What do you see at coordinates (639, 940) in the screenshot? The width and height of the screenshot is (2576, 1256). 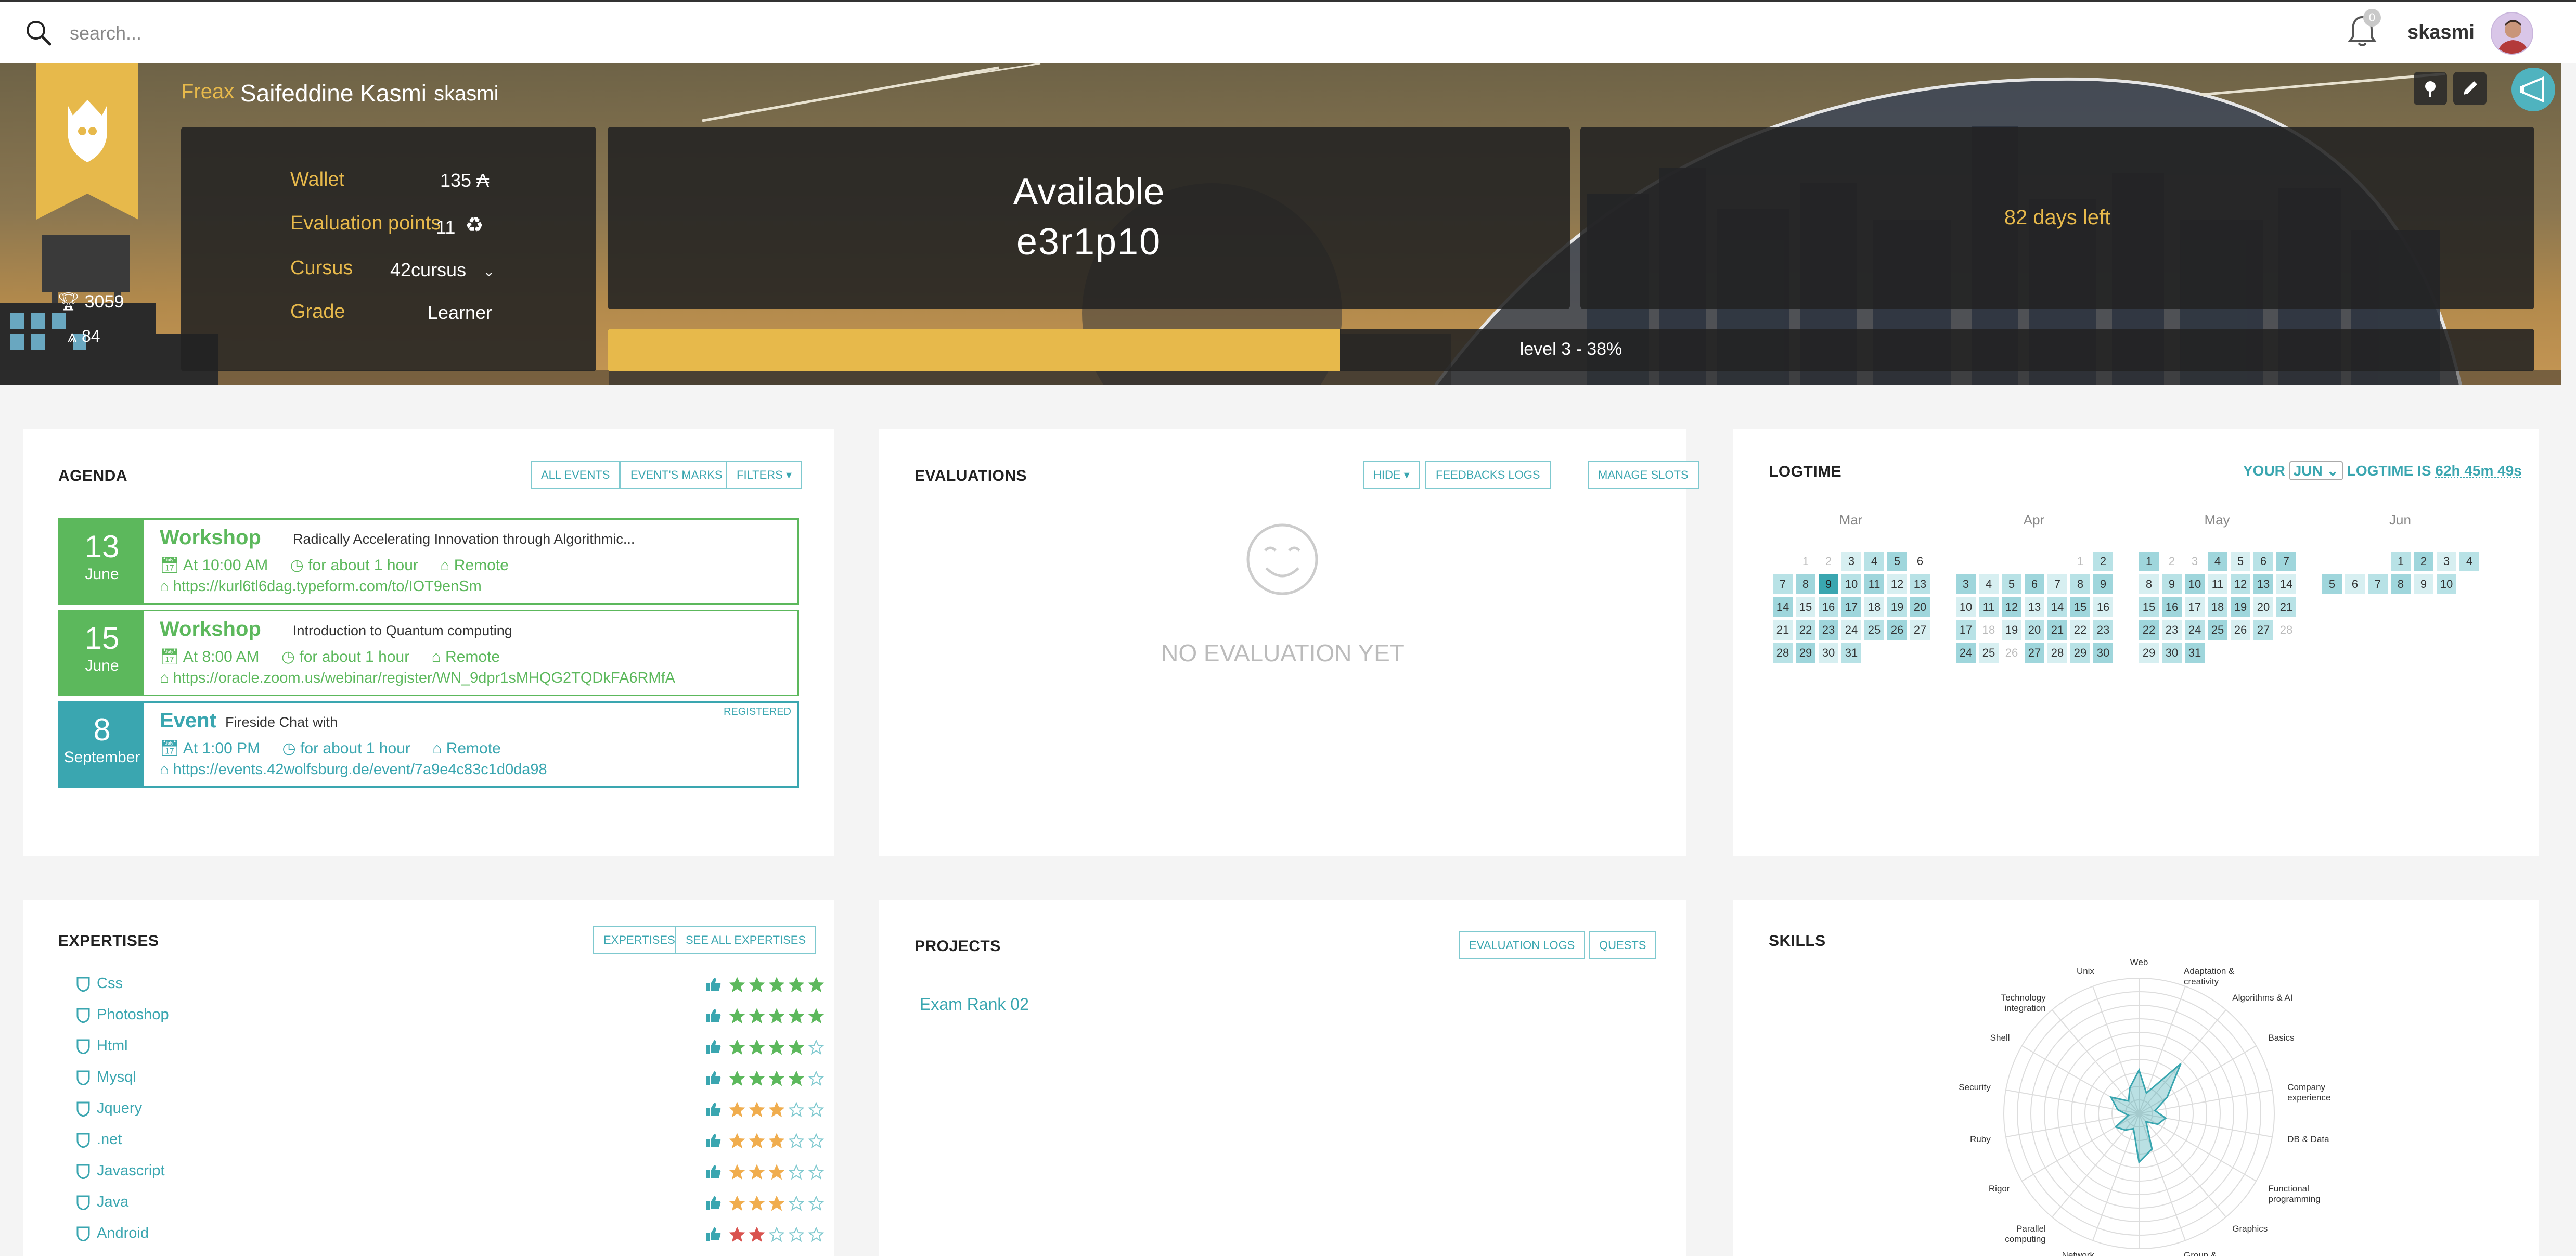 I see `expertises-button: EXPERTISES` at bounding box center [639, 940].